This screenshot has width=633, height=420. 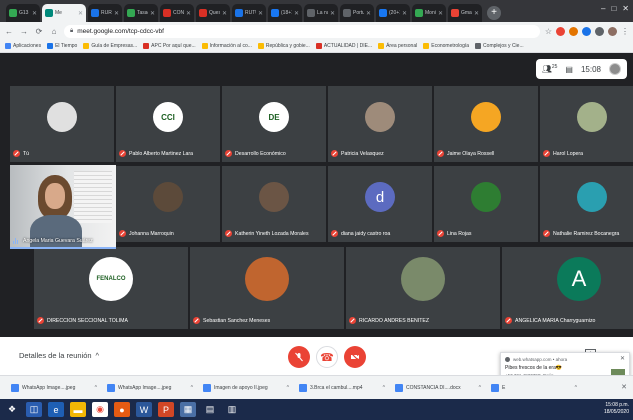 What do you see at coordinates (567, 288) in the screenshot?
I see `participant-tile: A ANGELICA MARIA Charryguarnizo` at bounding box center [567, 288].